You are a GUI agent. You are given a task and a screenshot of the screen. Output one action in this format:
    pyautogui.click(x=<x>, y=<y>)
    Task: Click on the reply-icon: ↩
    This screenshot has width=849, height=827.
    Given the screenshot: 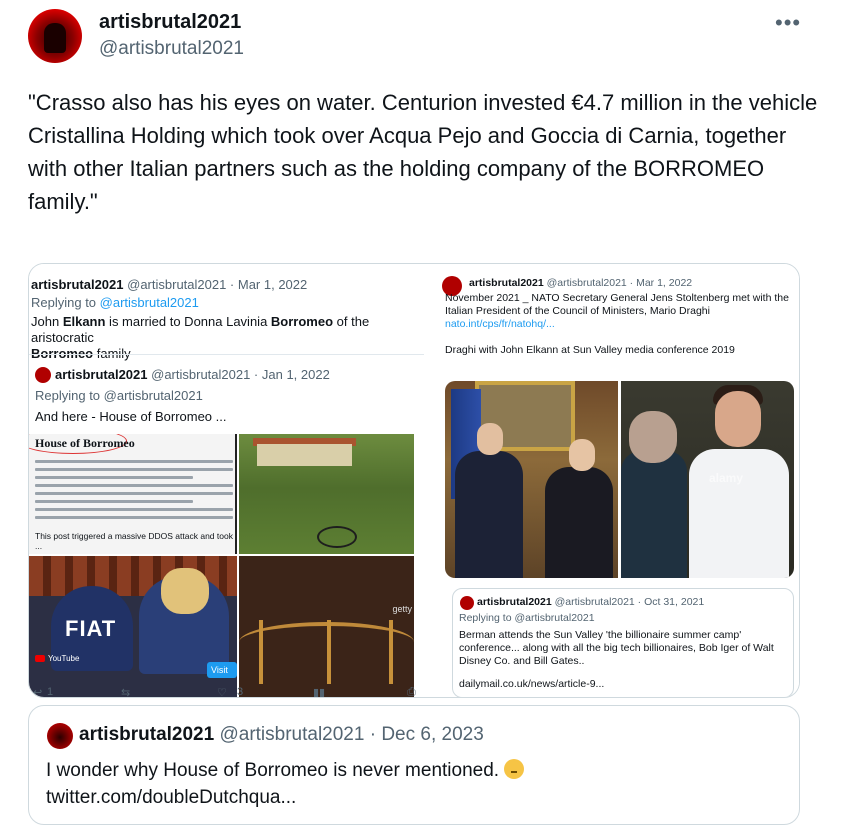 What is the action you would take?
    pyautogui.click(x=38, y=692)
    